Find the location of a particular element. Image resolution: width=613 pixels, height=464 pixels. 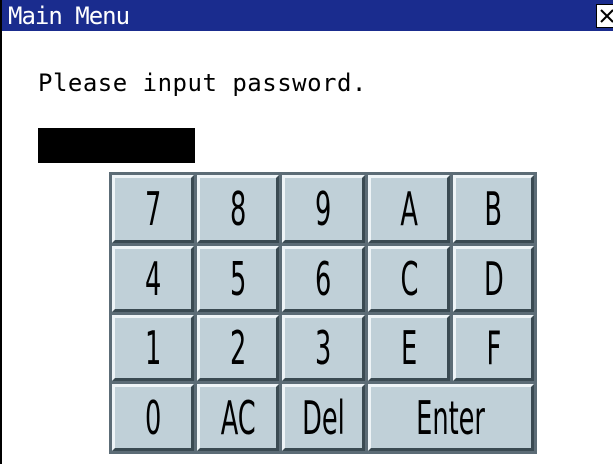

close-button is located at coordinates (604, 16).